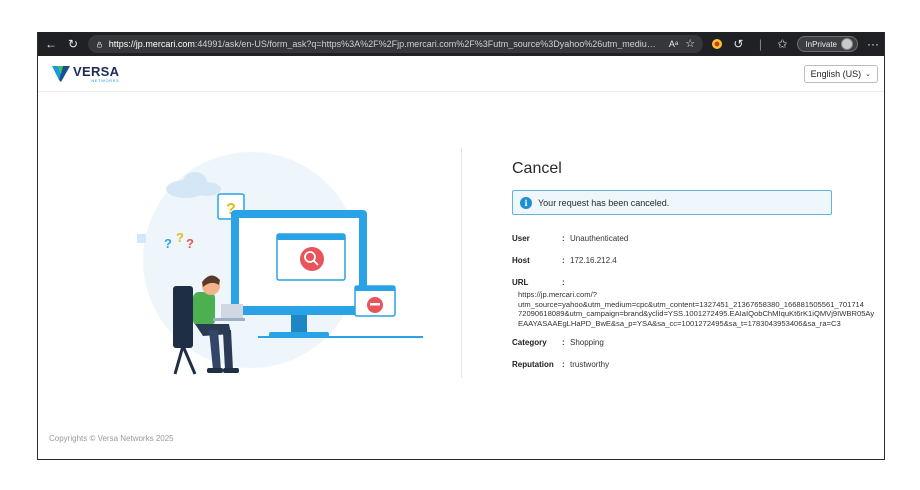  I want to click on favorites-icon: ✩, so click(782, 44).